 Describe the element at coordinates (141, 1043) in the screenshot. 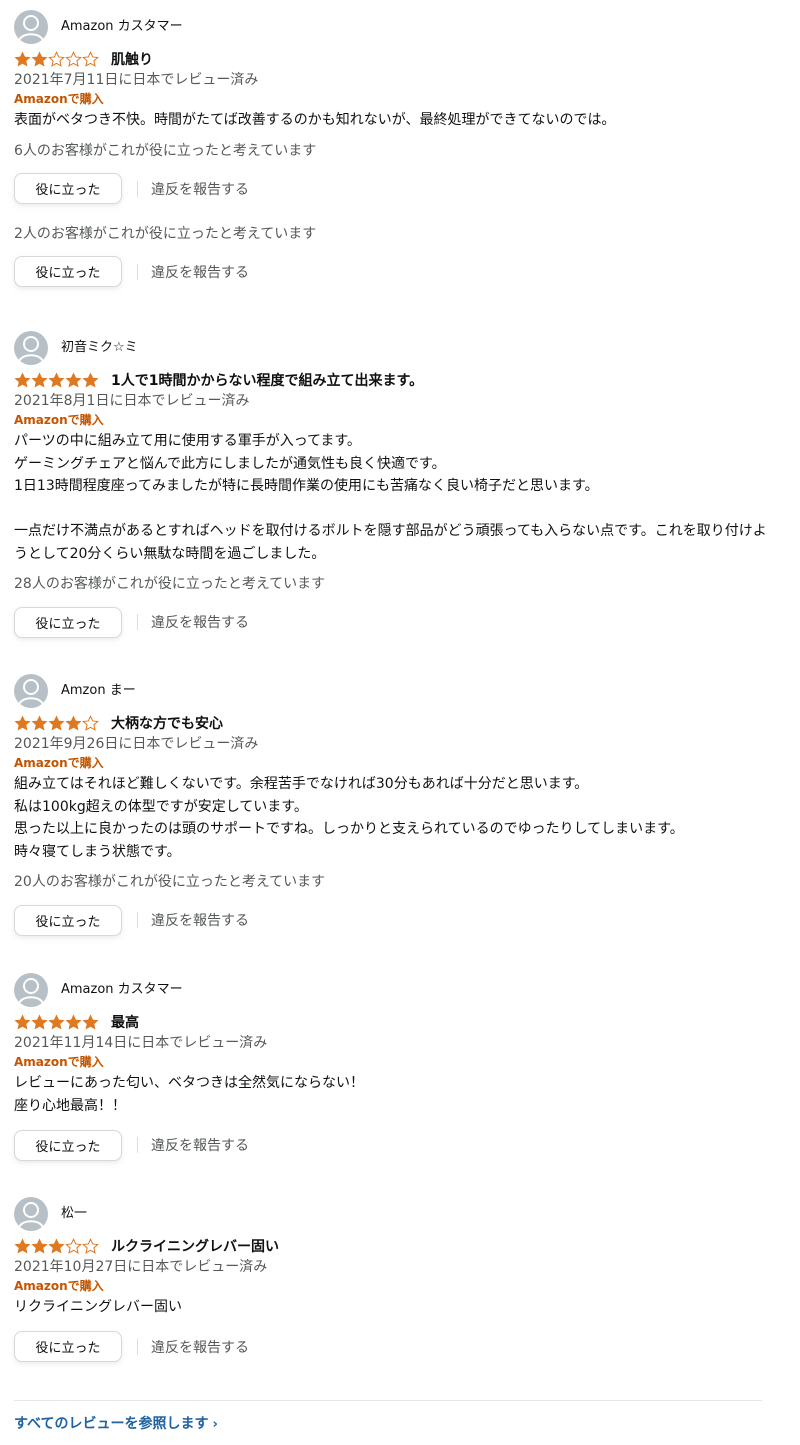

I see `review-date: 2021年11月14日に日本でレビュー済み` at that location.